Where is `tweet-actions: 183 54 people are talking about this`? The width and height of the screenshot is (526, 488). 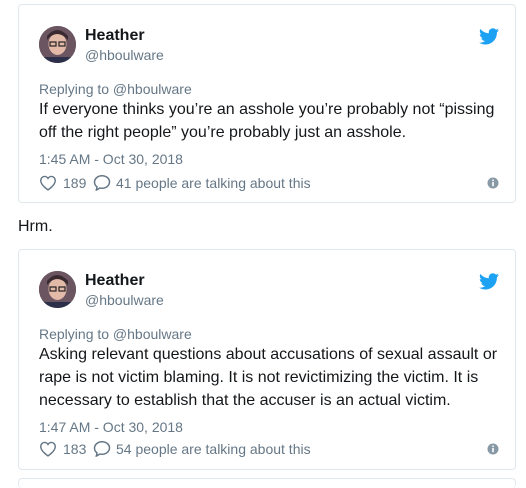
tweet-actions: 183 54 people are talking about this is located at coordinates (269, 449).